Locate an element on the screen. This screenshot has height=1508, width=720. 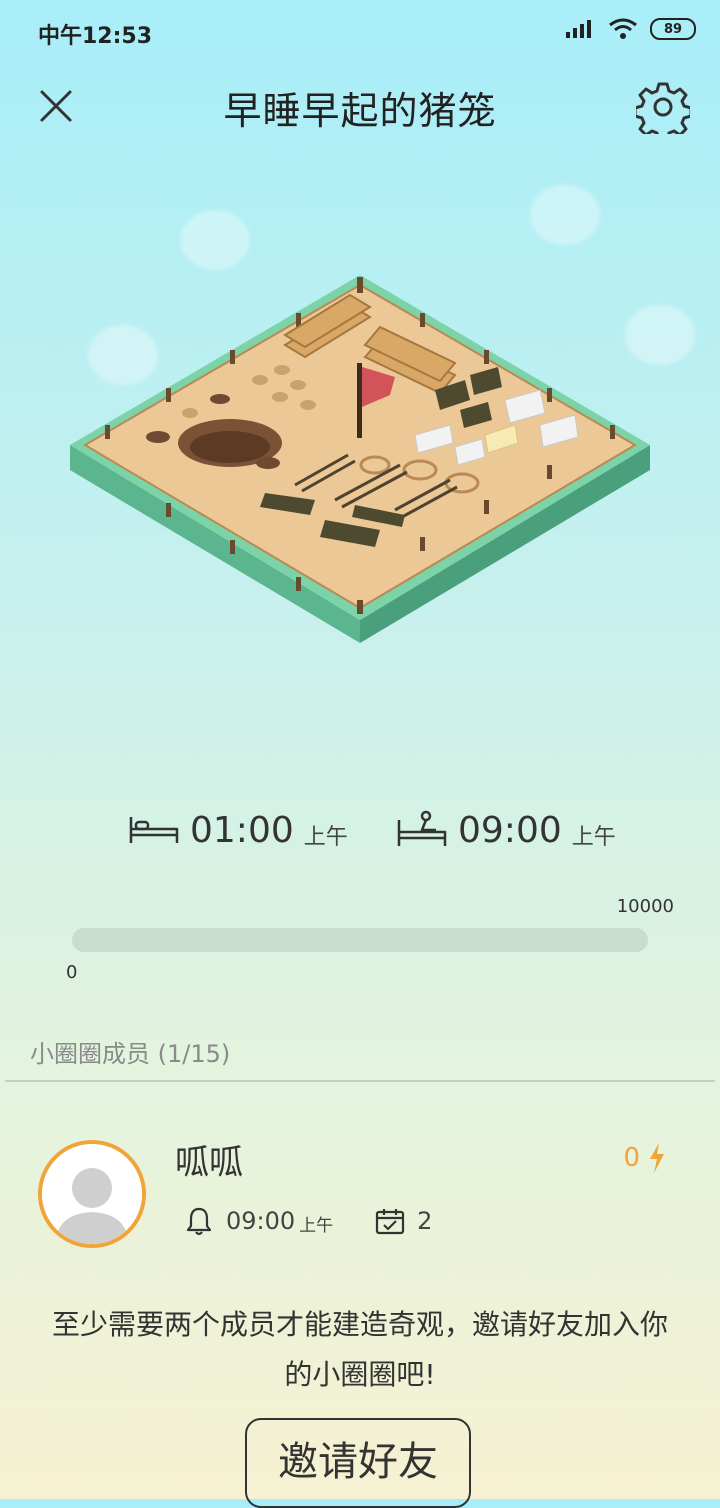
bedtime-display: 01:00 上午 is located at coordinates (238, 830).